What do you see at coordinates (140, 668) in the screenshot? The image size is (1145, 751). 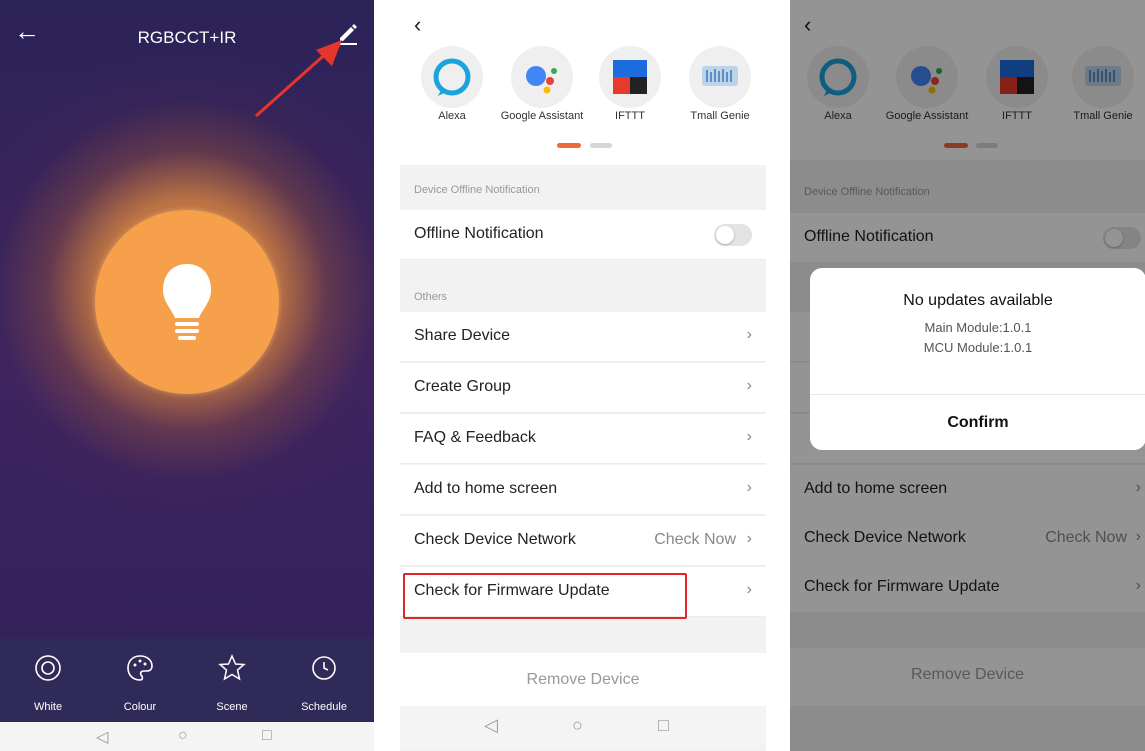 I see `palette-icon` at bounding box center [140, 668].